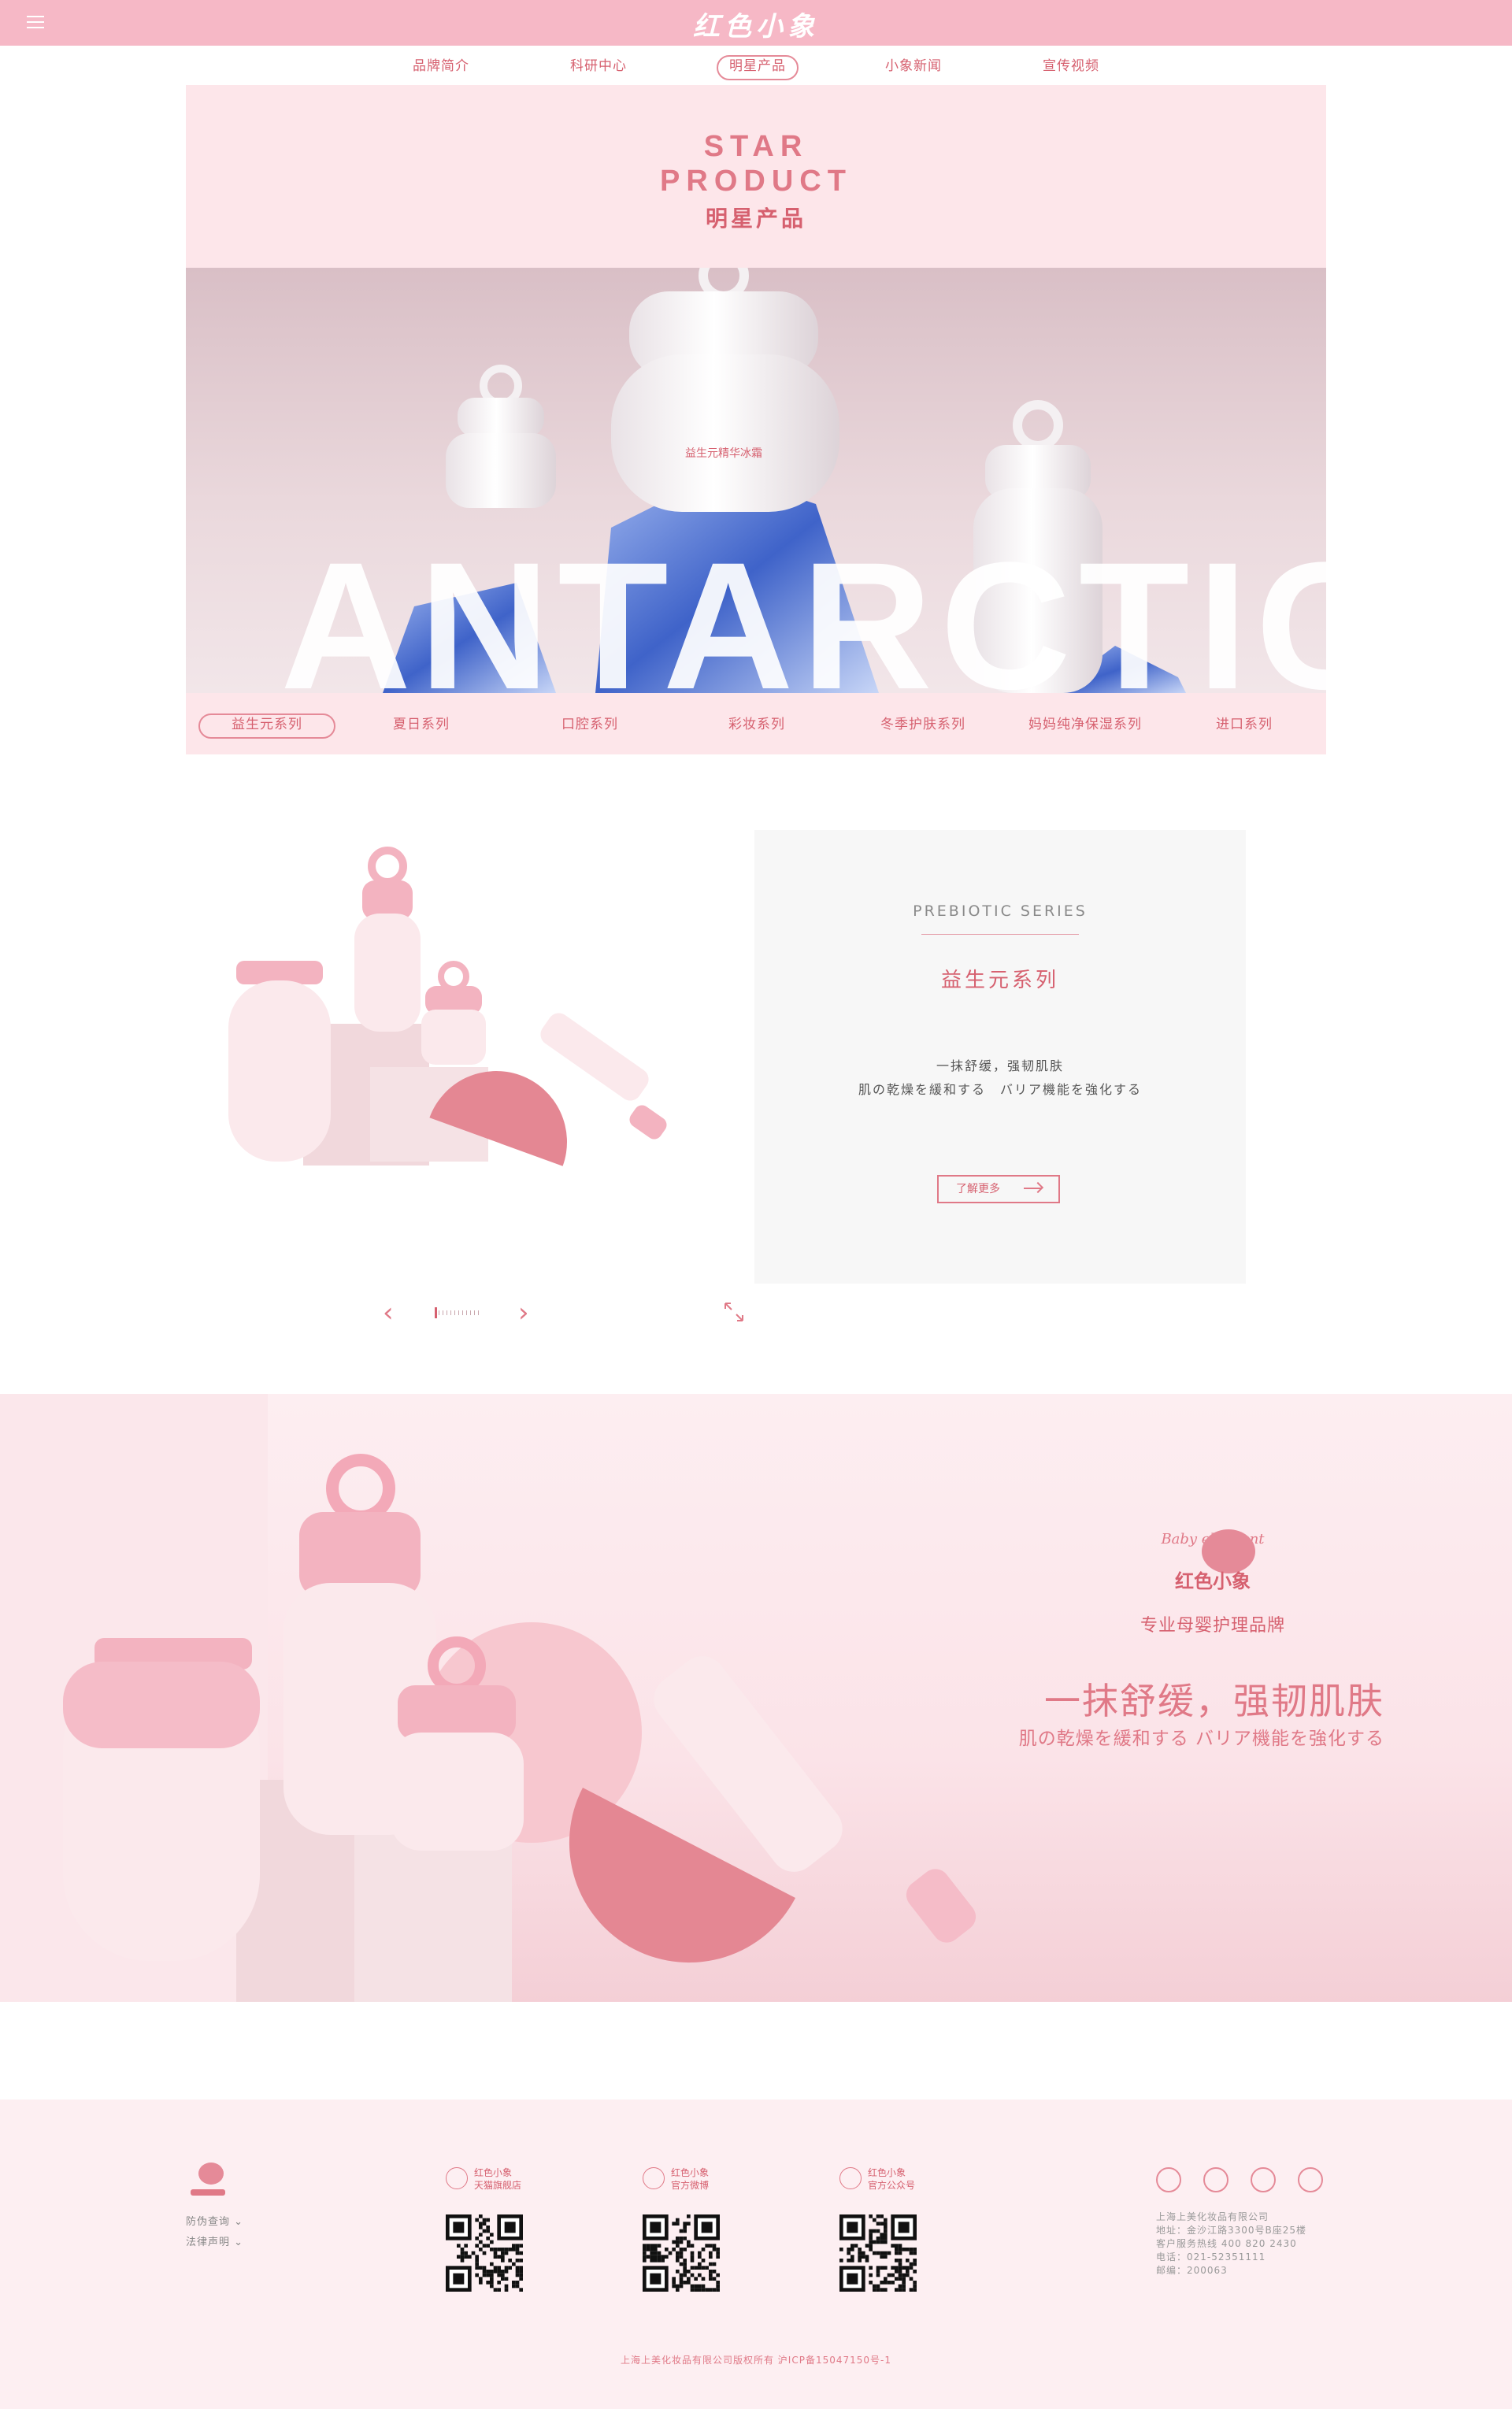 Image resolution: width=1512 pixels, height=2409 pixels. I want to click on postcode: 邮编：200063, so click(1192, 2270).